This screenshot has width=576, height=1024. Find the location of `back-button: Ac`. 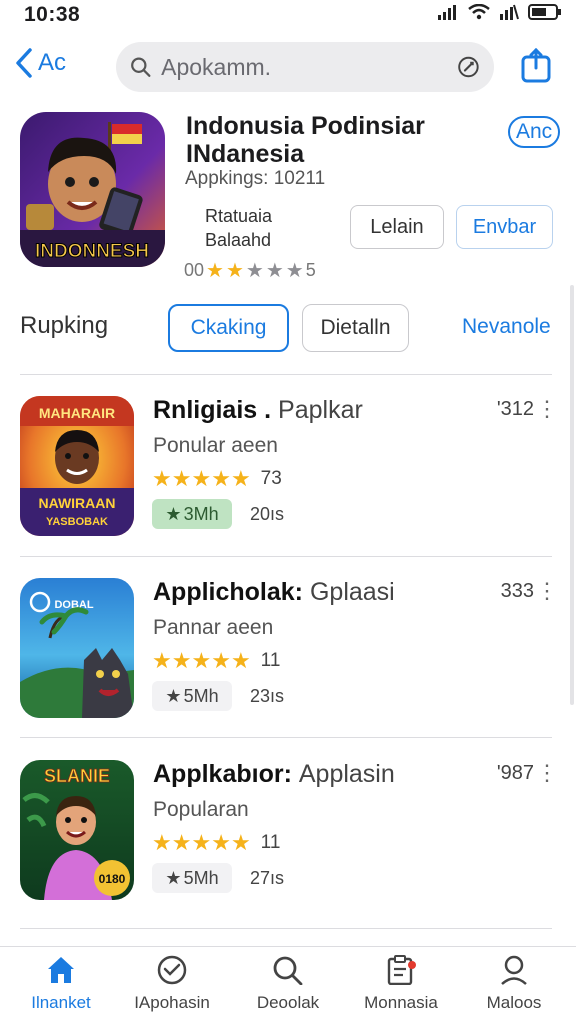

back-button: Ac is located at coordinates (41, 63).